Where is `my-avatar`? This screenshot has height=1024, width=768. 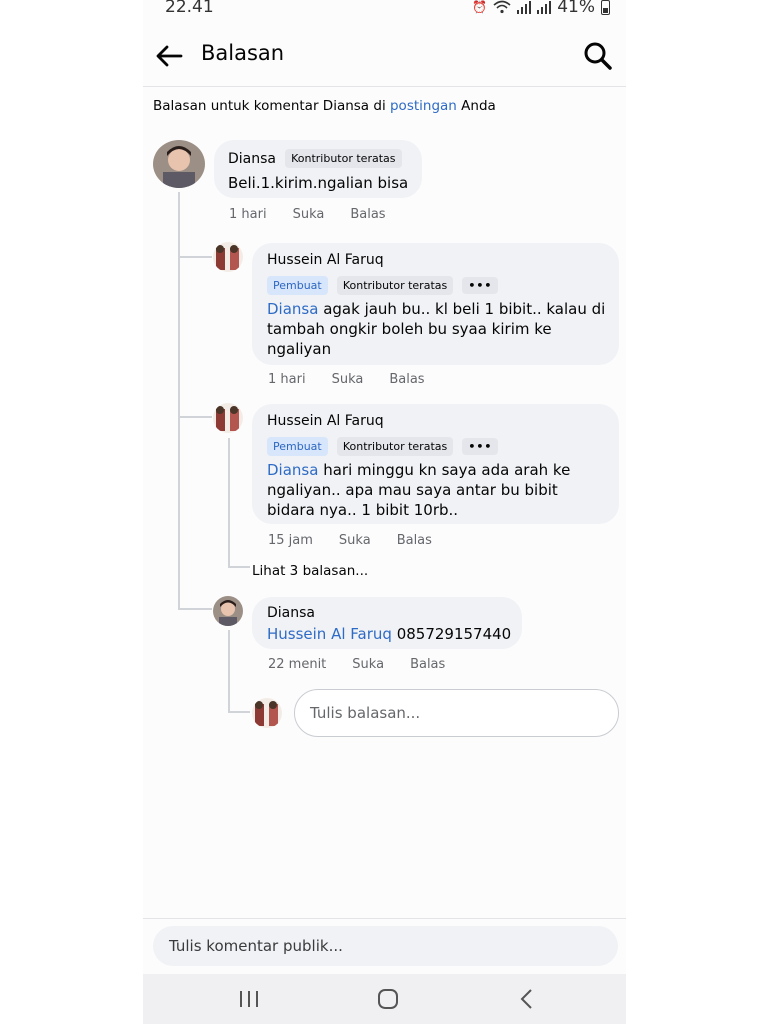 my-avatar is located at coordinates (267, 713).